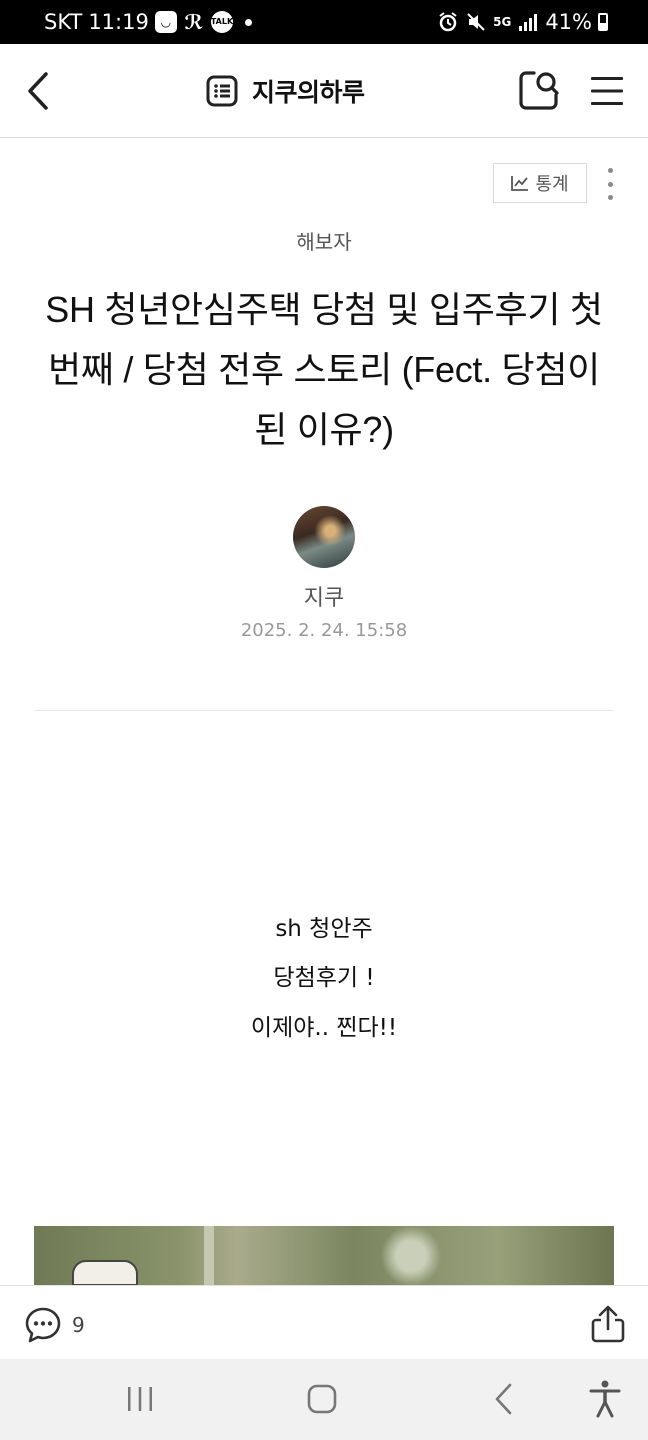  What do you see at coordinates (165, 22) in the screenshot?
I see `smile-icon: ◡` at bounding box center [165, 22].